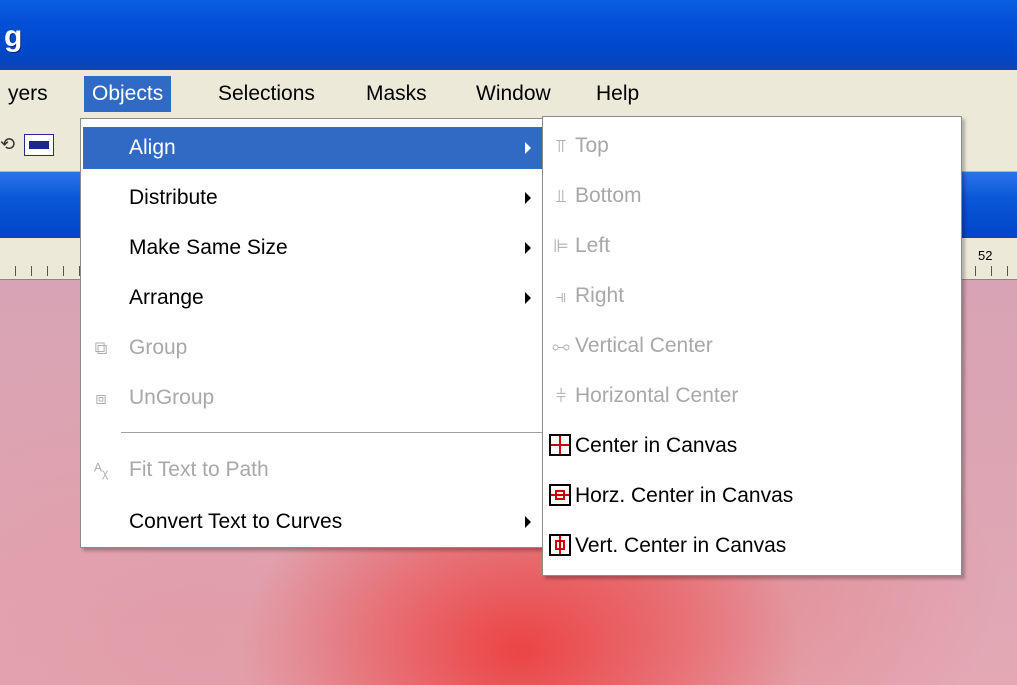 The width and height of the screenshot is (1017, 685). What do you see at coordinates (315, 298) in the screenshot?
I see `menu-item-arrange: Arrange` at bounding box center [315, 298].